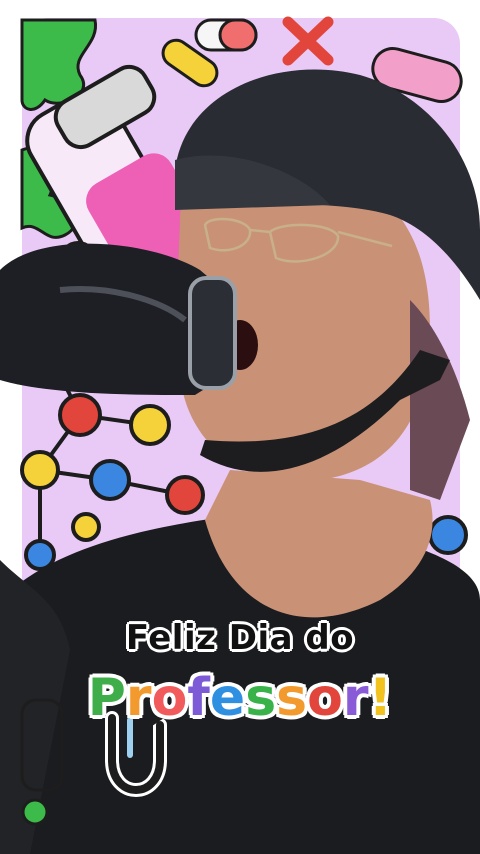 This screenshot has height=854, width=480. What do you see at coordinates (240, 638) in the screenshot?
I see `caption-greeting: Feliz Dia do` at bounding box center [240, 638].